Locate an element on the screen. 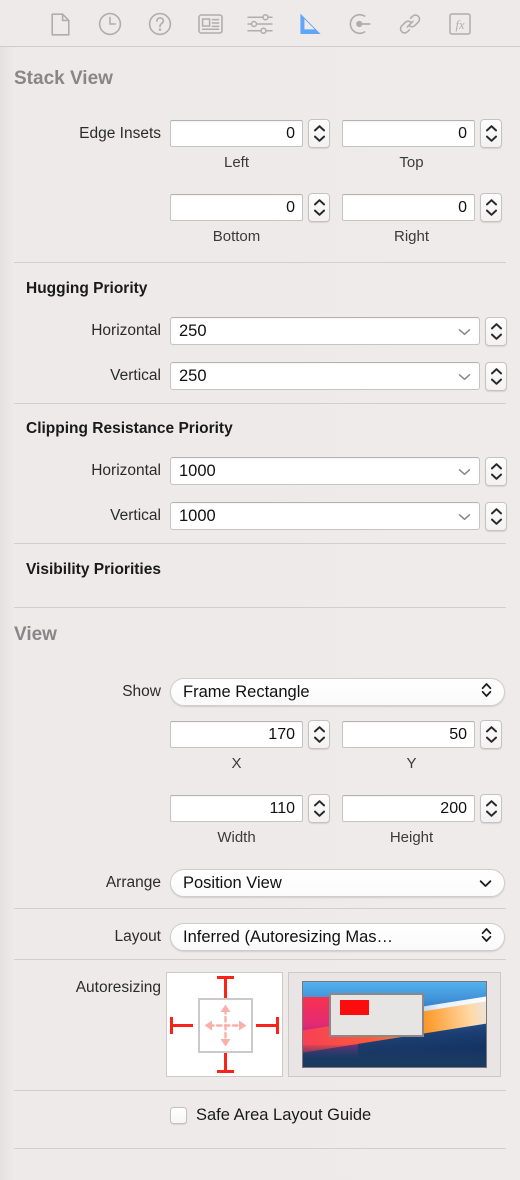 The height and width of the screenshot is (1180, 520). hugging-horizontal-label: Horizontal is located at coordinates (126, 330).